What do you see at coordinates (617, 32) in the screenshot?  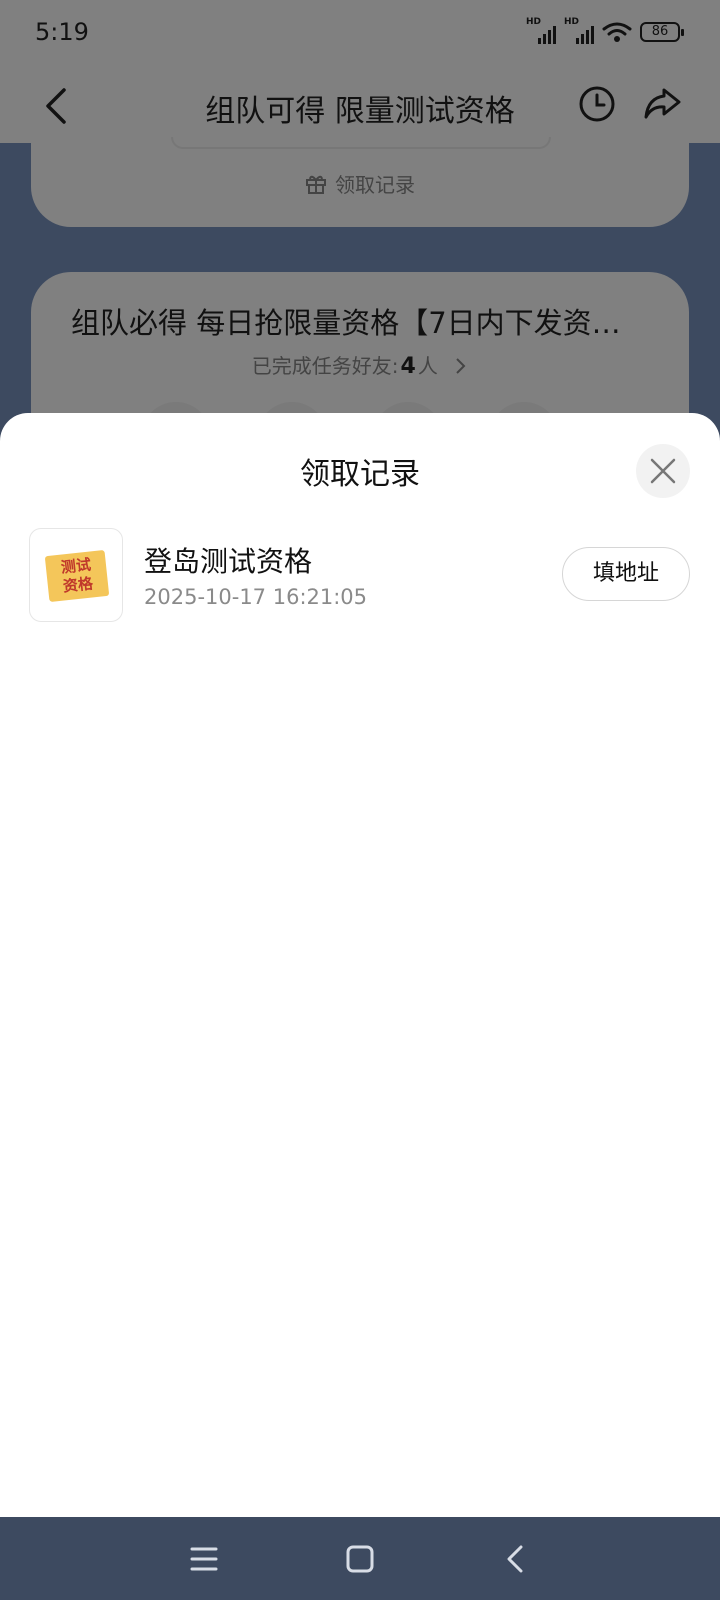 I see `wifi-icon` at bounding box center [617, 32].